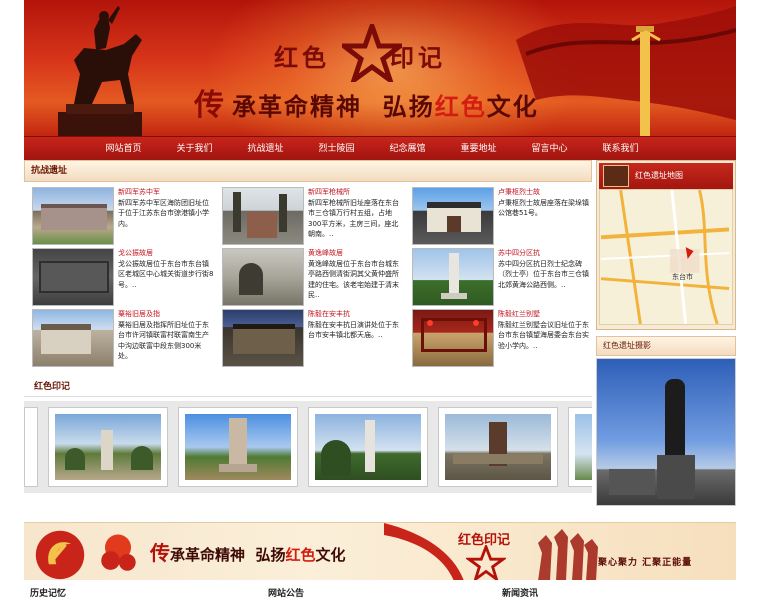 Image resolution: width=760 pixels, height=600 pixels. What do you see at coordinates (620, 148) in the screenshot?
I see `nav-contact: 联系我们` at bounding box center [620, 148].